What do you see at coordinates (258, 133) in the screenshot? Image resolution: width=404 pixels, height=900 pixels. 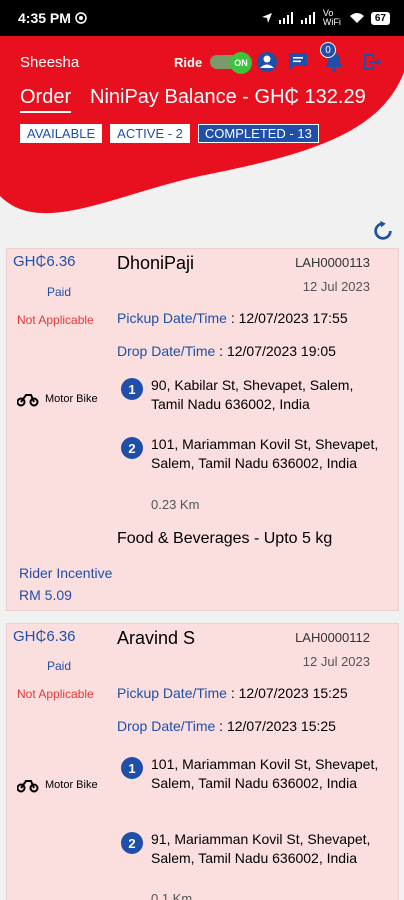 I see `chip-completed: COMPLETED - 13` at bounding box center [258, 133].